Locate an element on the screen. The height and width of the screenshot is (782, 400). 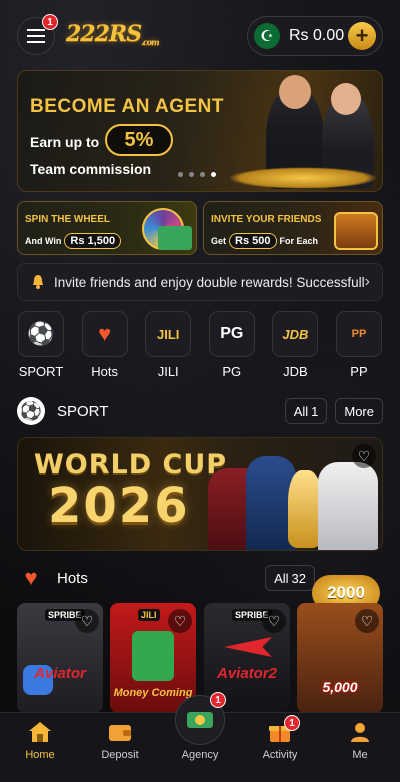
spin-wheel-subtitle: And Win Rs 1,500 is located at coordinates (73, 241).